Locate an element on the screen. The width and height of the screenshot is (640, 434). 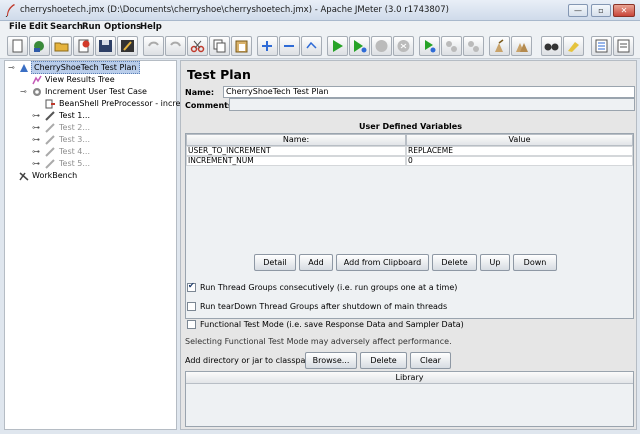
clear-all-button is located at coordinates (521, 46).